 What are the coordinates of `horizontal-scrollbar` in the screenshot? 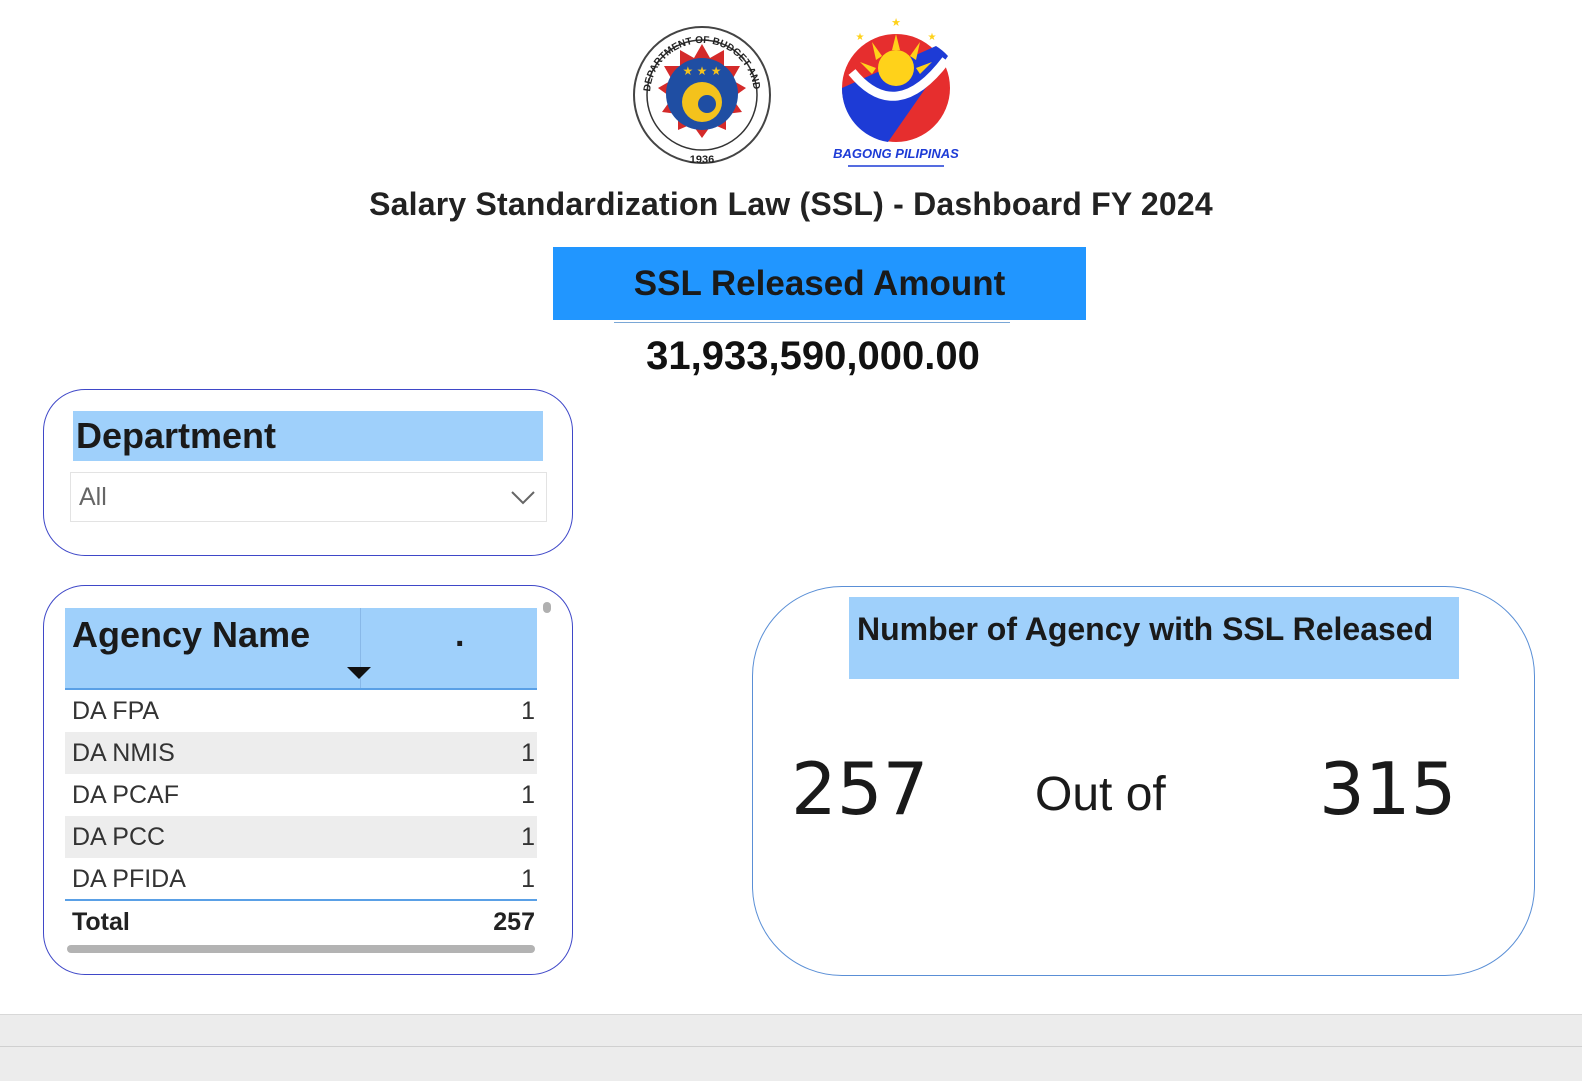 It's located at (301, 949).